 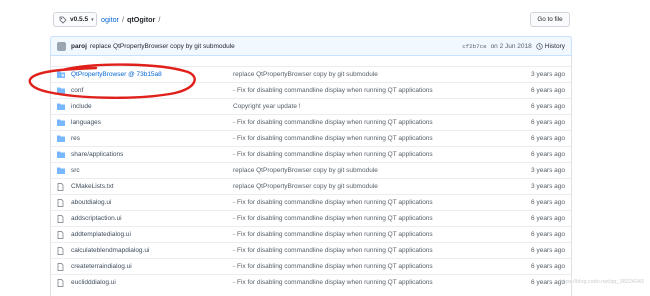 What do you see at coordinates (116, 74) in the screenshot?
I see `file-name-link: QtPropertyBrowser @ 73b15a8` at bounding box center [116, 74].